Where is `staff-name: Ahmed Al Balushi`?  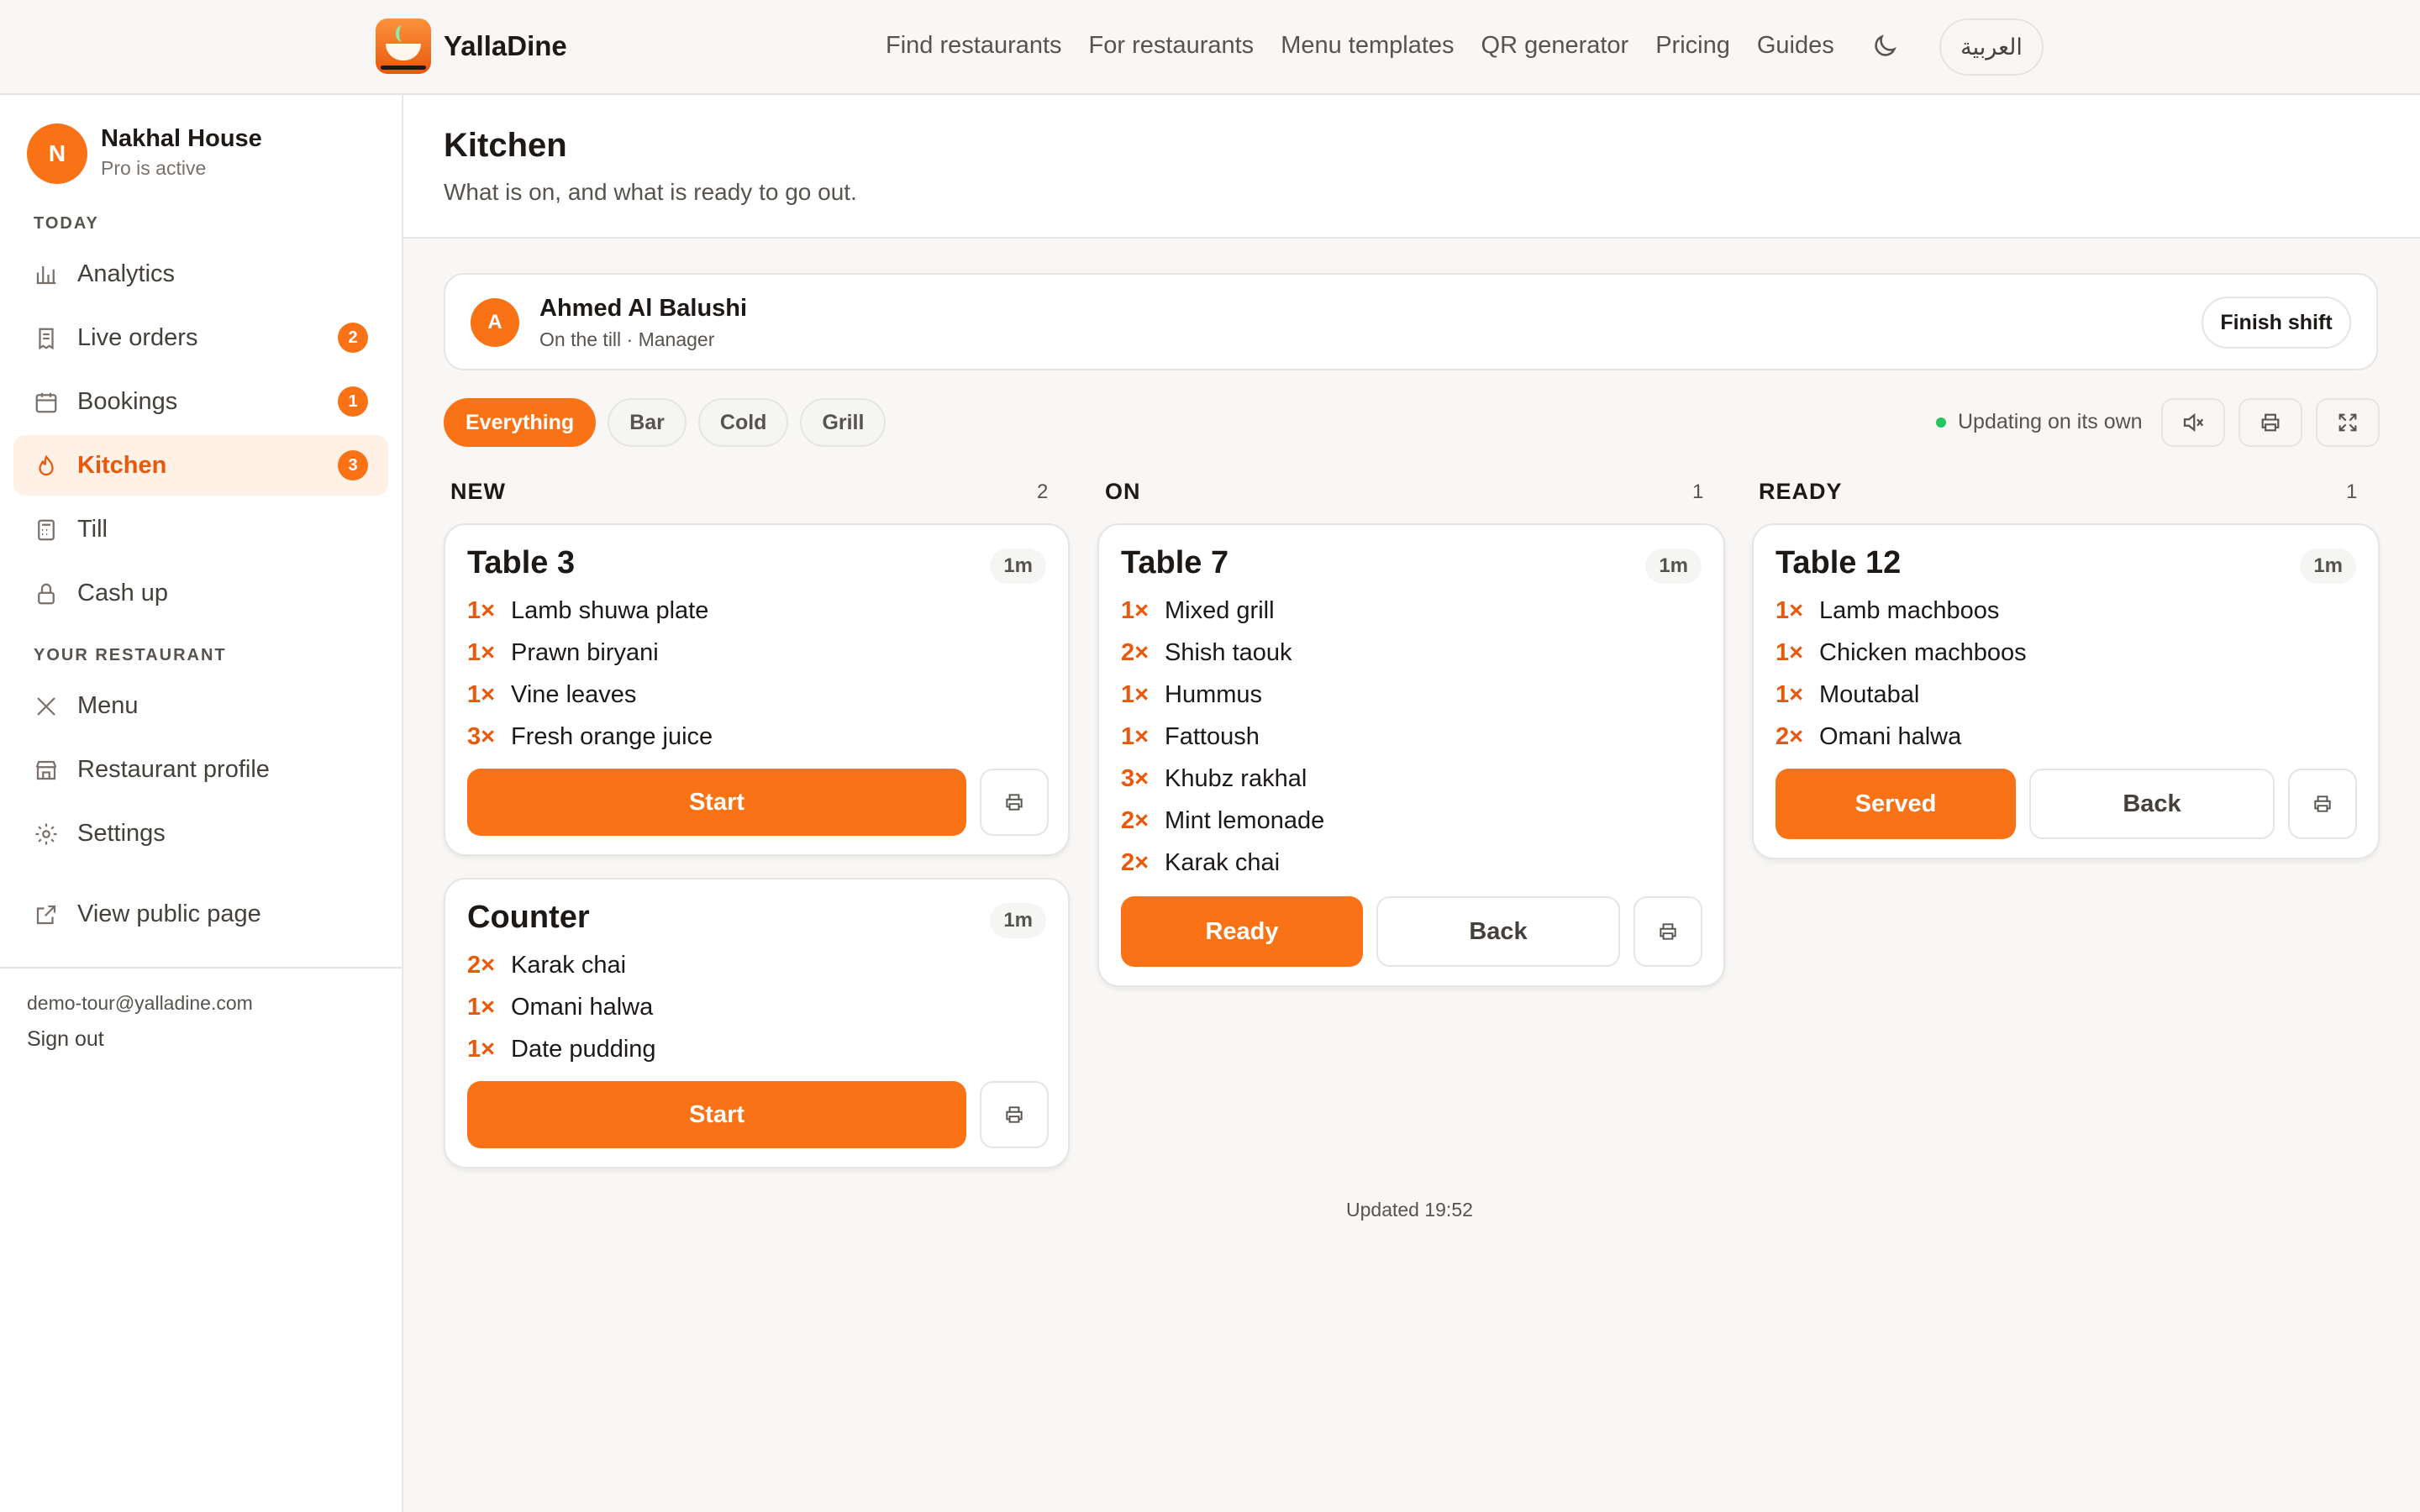
staff-name: Ahmed Al Balushi is located at coordinates (643, 308).